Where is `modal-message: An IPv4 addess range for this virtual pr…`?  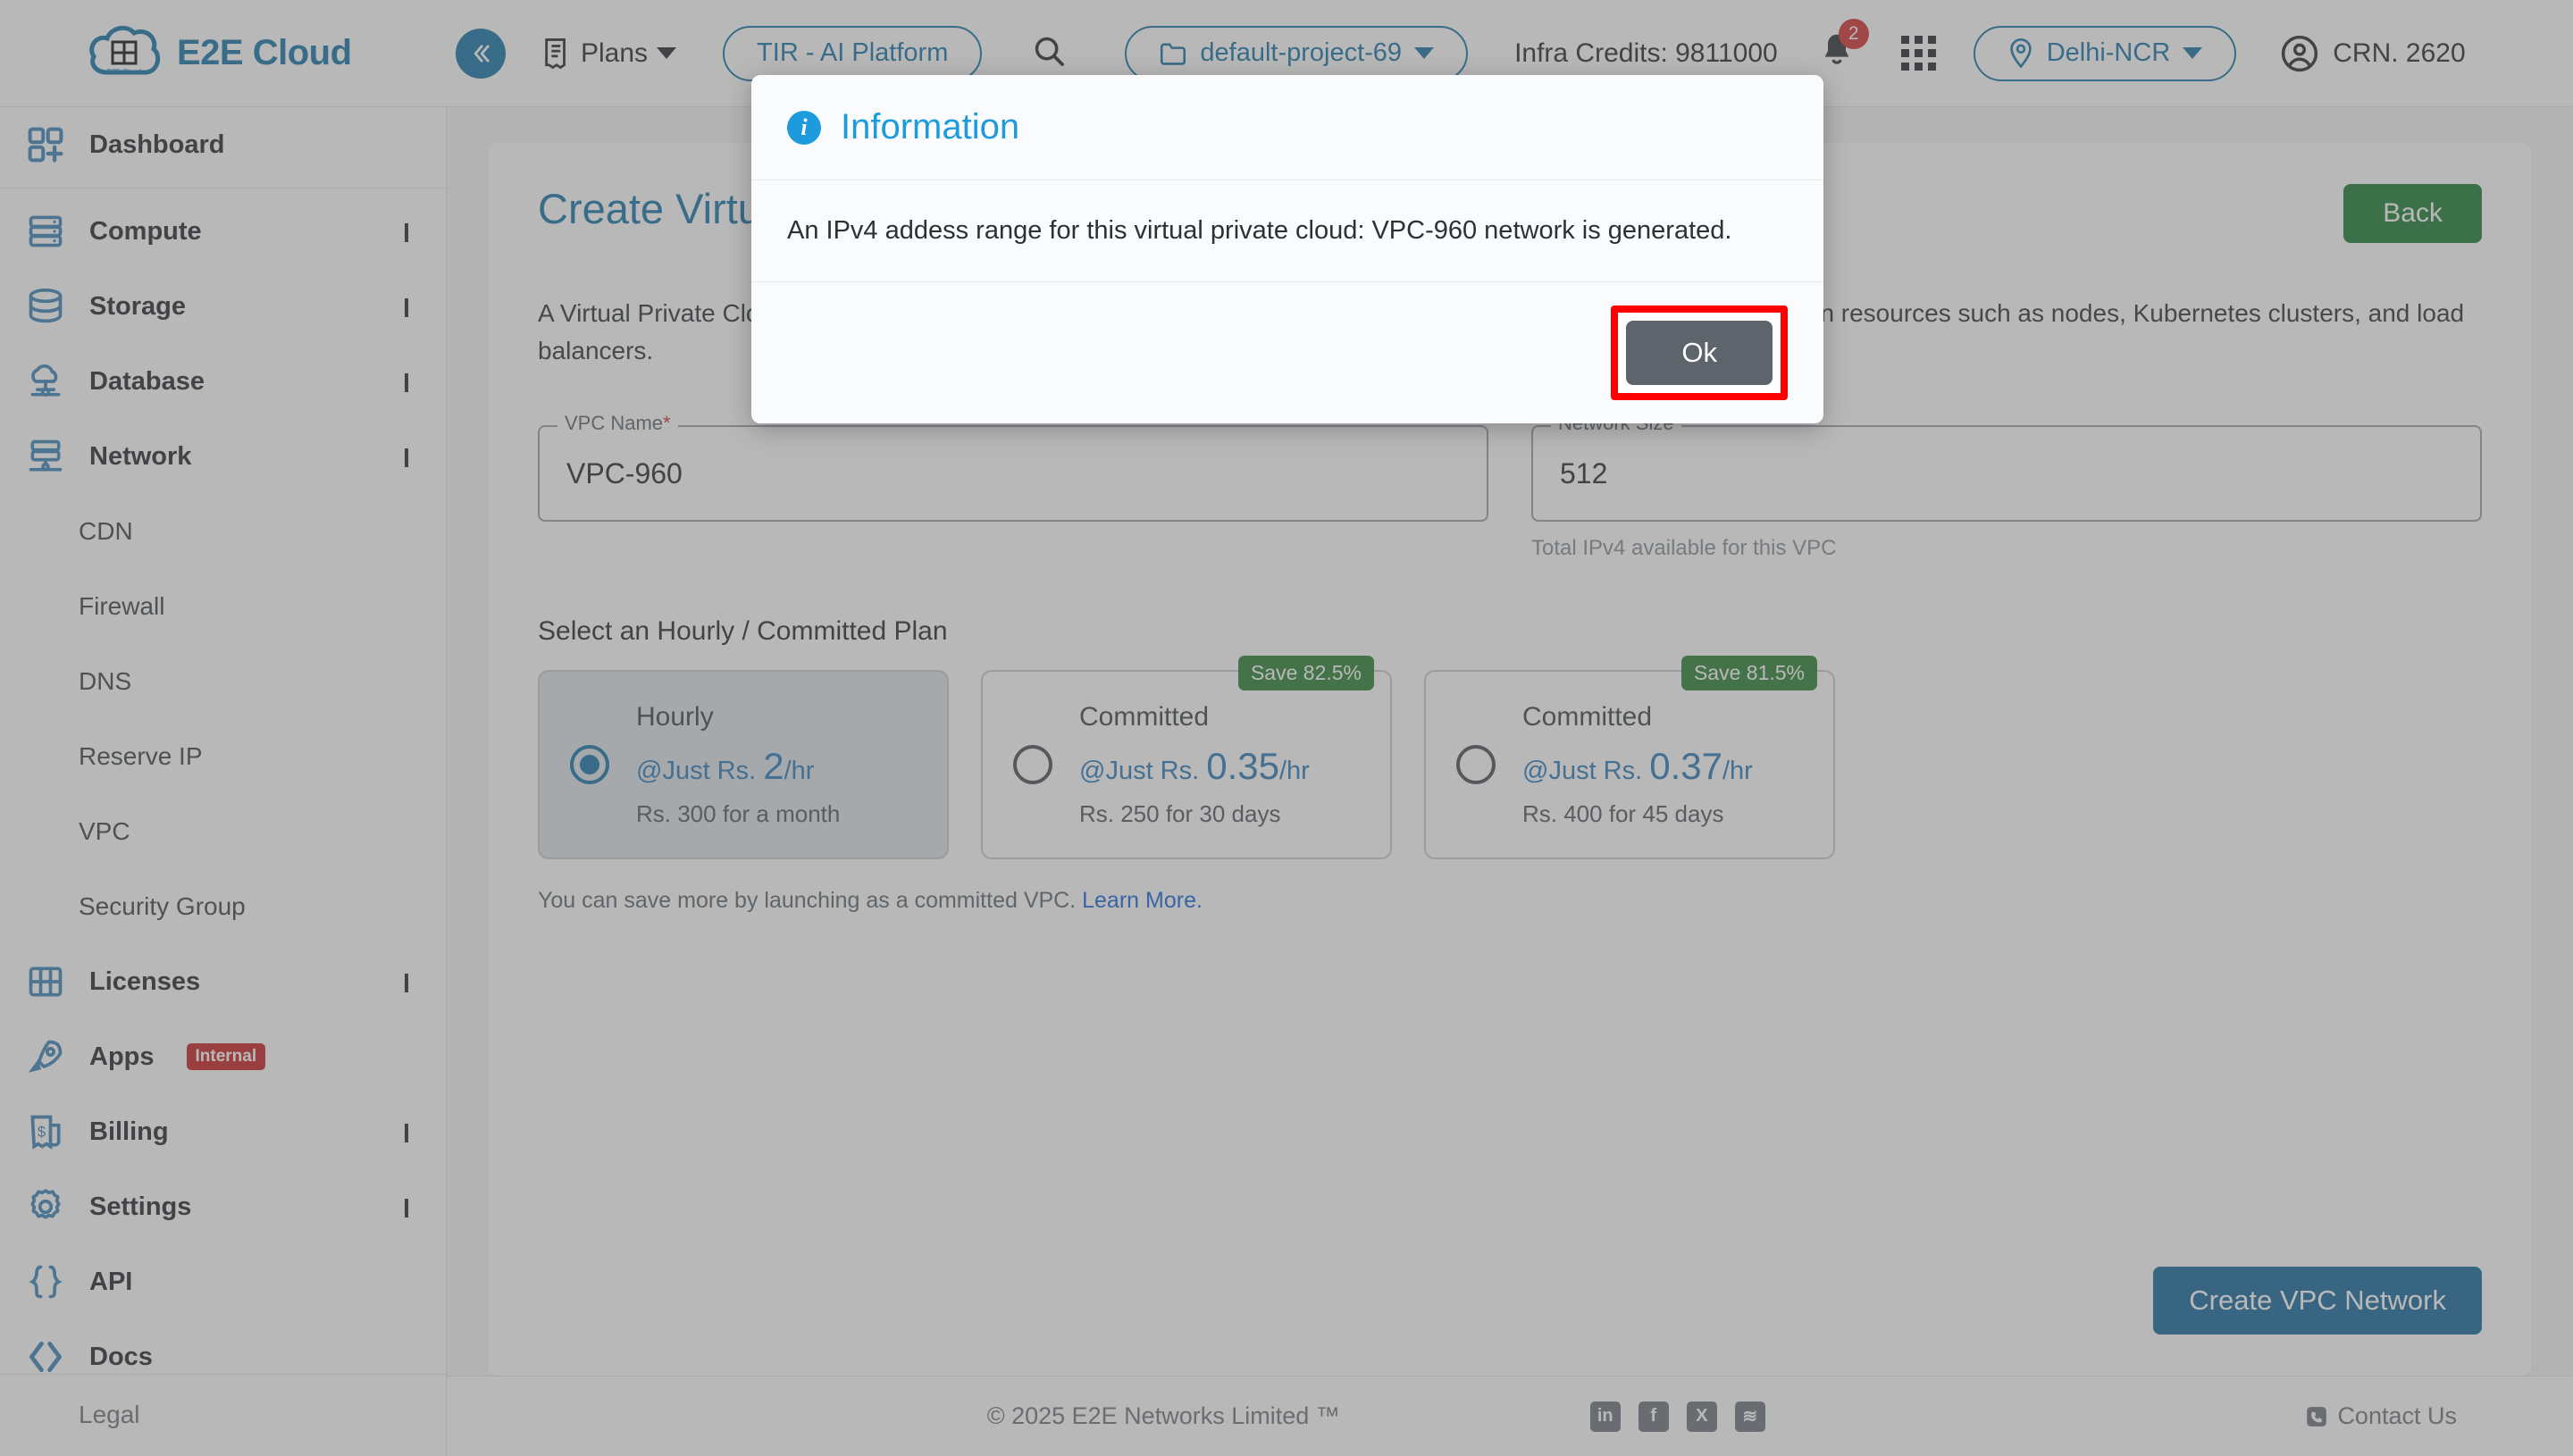
modal-message: An IPv4 addess range for this virtual pr… is located at coordinates (1287, 231).